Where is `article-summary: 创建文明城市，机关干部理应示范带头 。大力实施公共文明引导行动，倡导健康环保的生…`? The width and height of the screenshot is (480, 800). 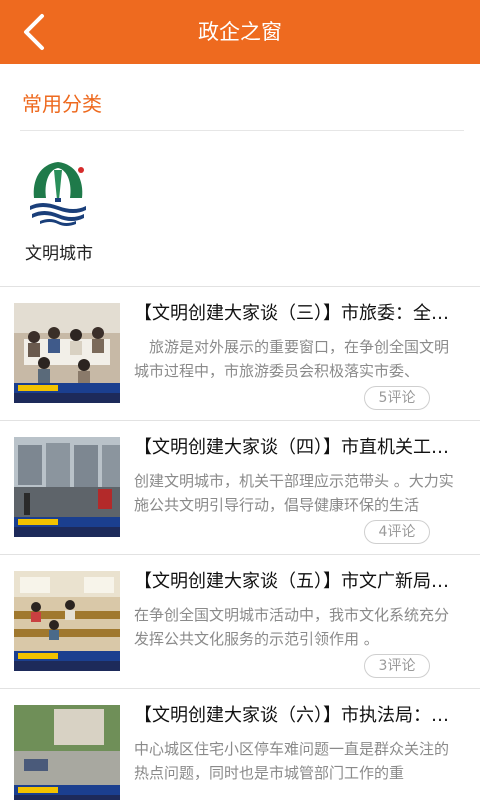
article-summary: 创建文明城市，机关干部理应示范带头 。大力实施公共文明引导行动，倡导健康环保的生… is located at coordinates (294, 493).